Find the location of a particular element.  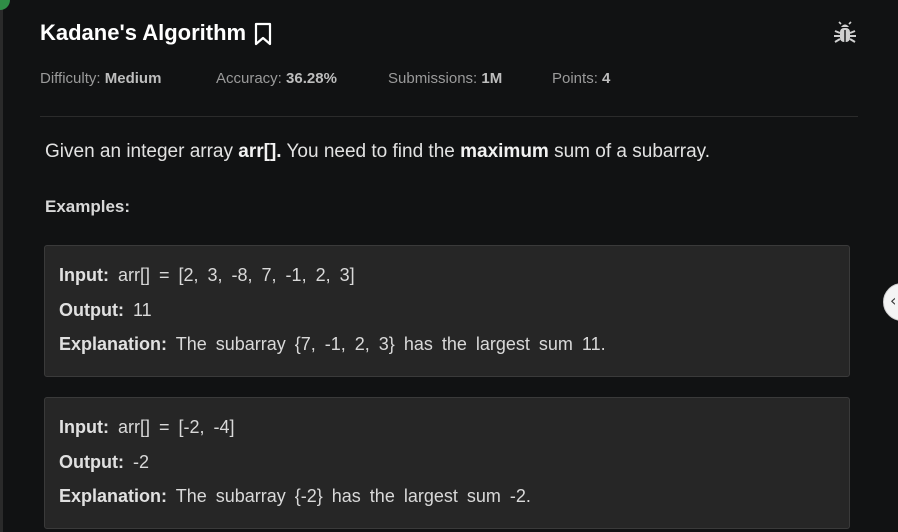

example-output: Output: -2 is located at coordinates (104, 462).